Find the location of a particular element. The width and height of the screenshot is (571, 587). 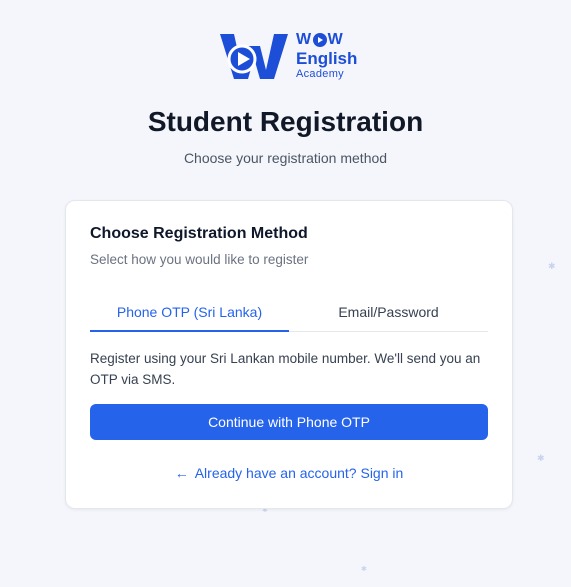

signin-link: ← Already have an account? Sign in is located at coordinates (289, 473).